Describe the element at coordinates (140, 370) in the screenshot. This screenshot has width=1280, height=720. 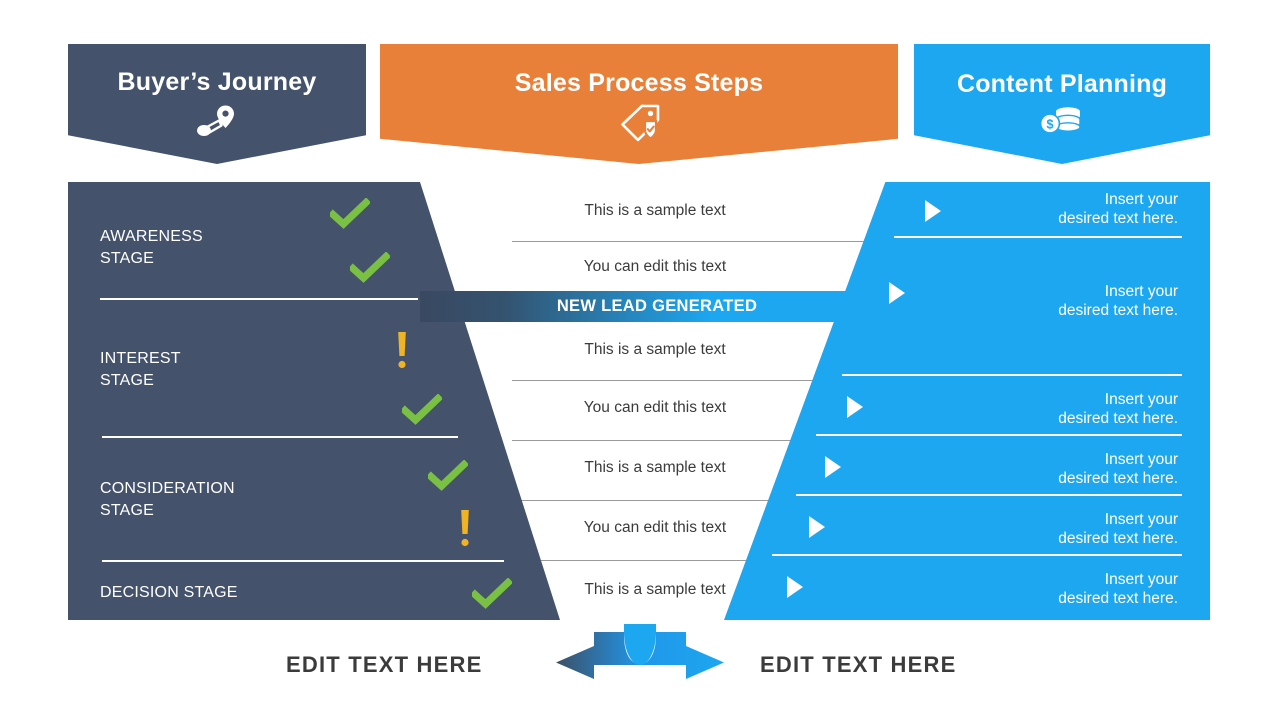
I see `stage-label-interest: INTEREST STAGE` at that location.